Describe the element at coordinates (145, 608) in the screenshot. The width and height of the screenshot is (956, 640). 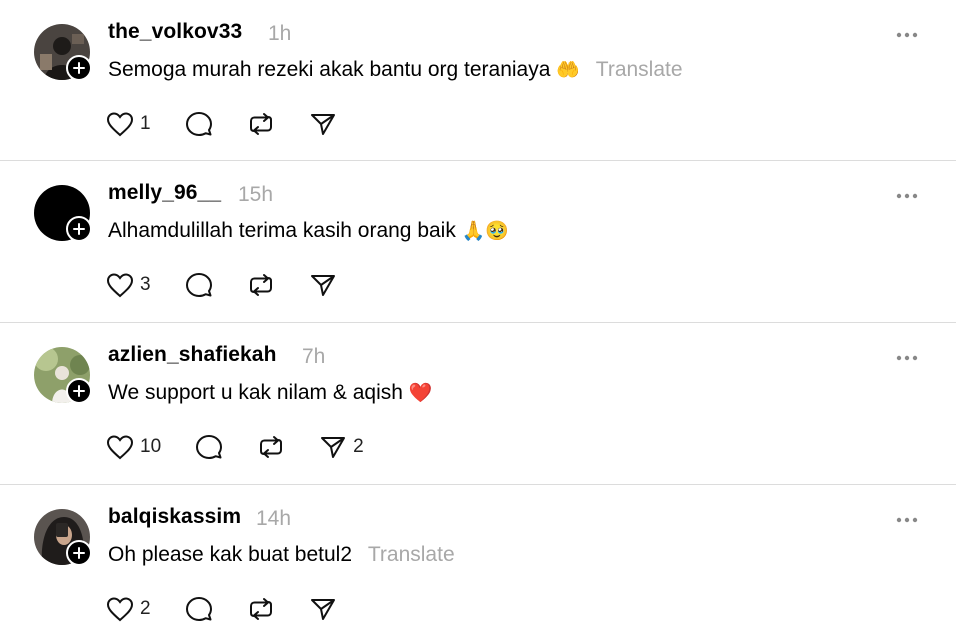
I see `like-count: 2` at that location.